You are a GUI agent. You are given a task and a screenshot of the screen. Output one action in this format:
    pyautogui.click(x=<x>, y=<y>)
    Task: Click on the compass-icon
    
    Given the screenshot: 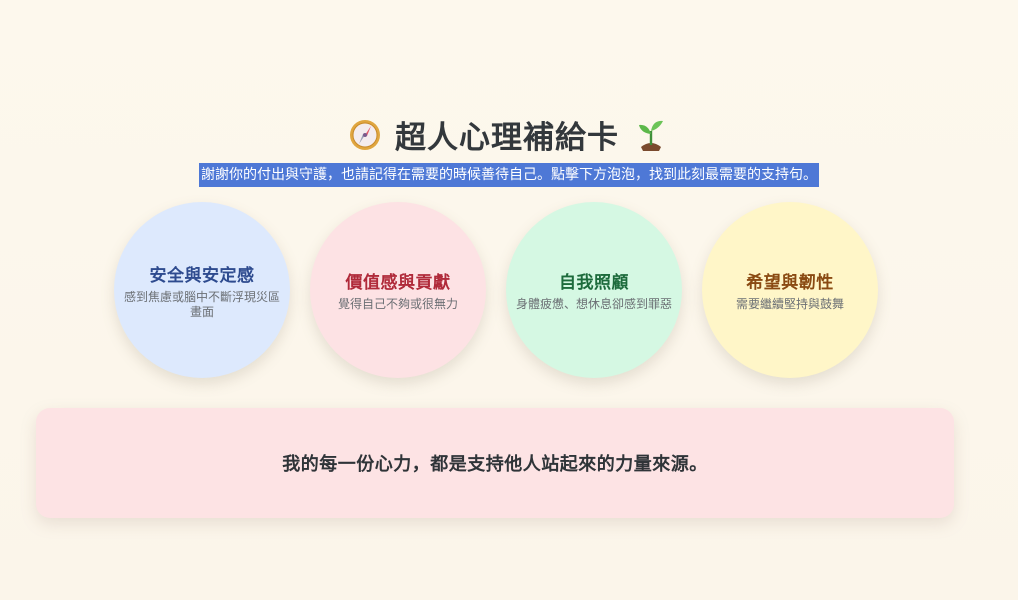 What is the action you would take?
    pyautogui.click(x=365, y=134)
    